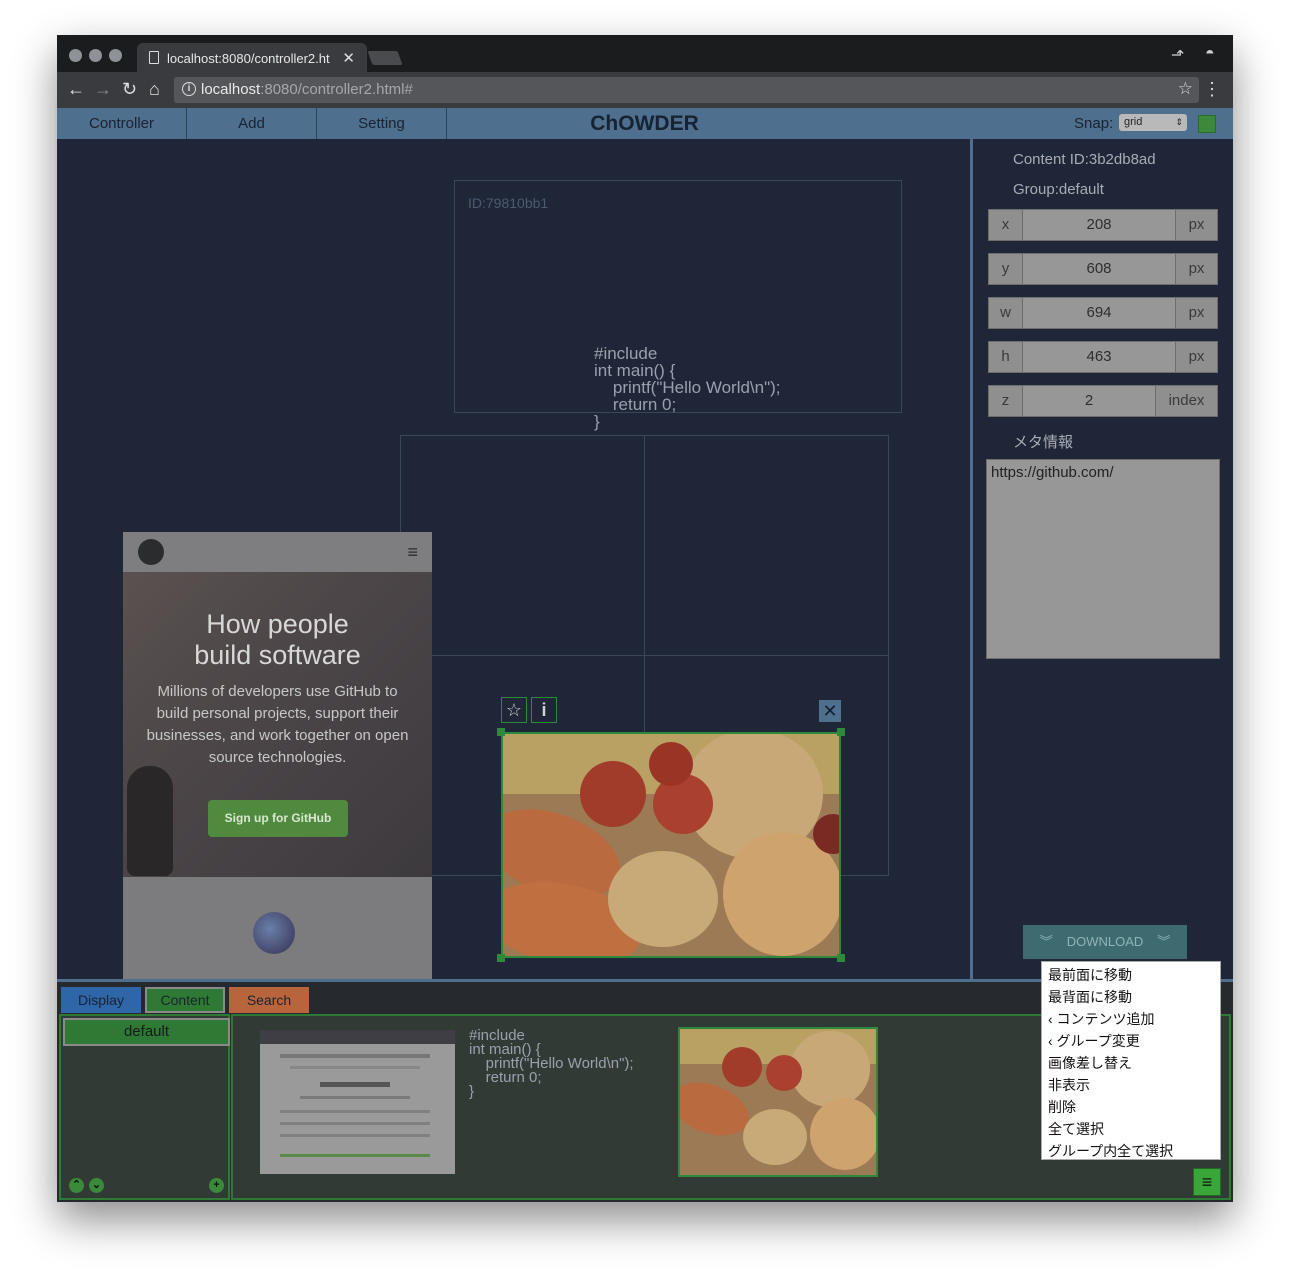  I want to click on tab-close-icon: ✕, so click(348, 58).